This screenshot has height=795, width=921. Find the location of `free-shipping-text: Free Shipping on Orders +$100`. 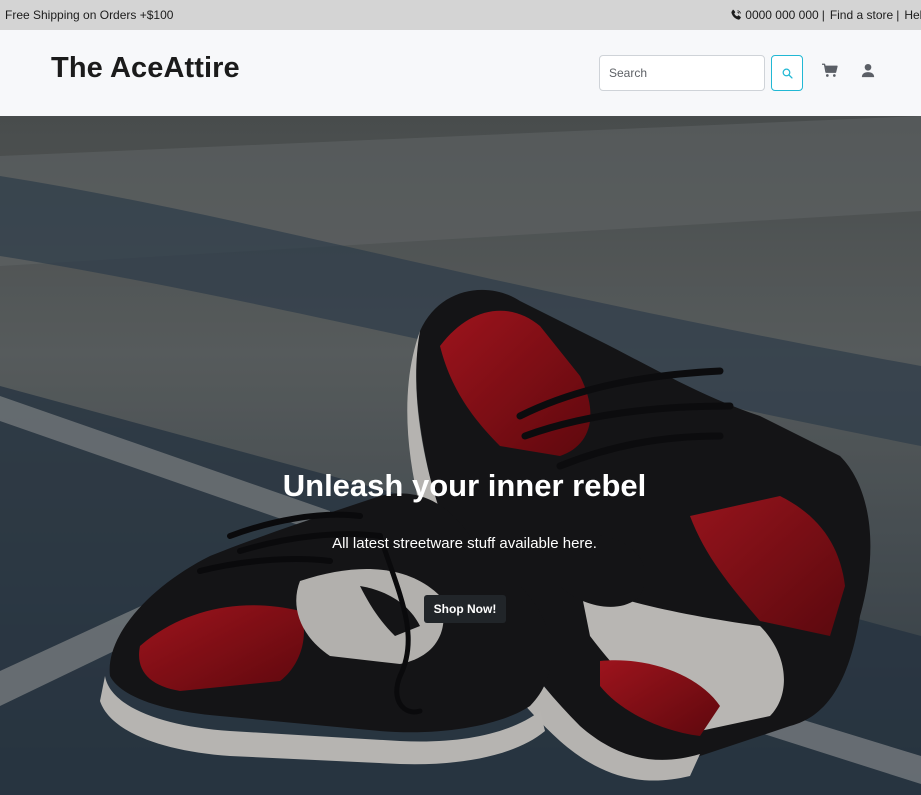

free-shipping-text: Free Shipping on Orders +$100 is located at coordinates (89, 15).